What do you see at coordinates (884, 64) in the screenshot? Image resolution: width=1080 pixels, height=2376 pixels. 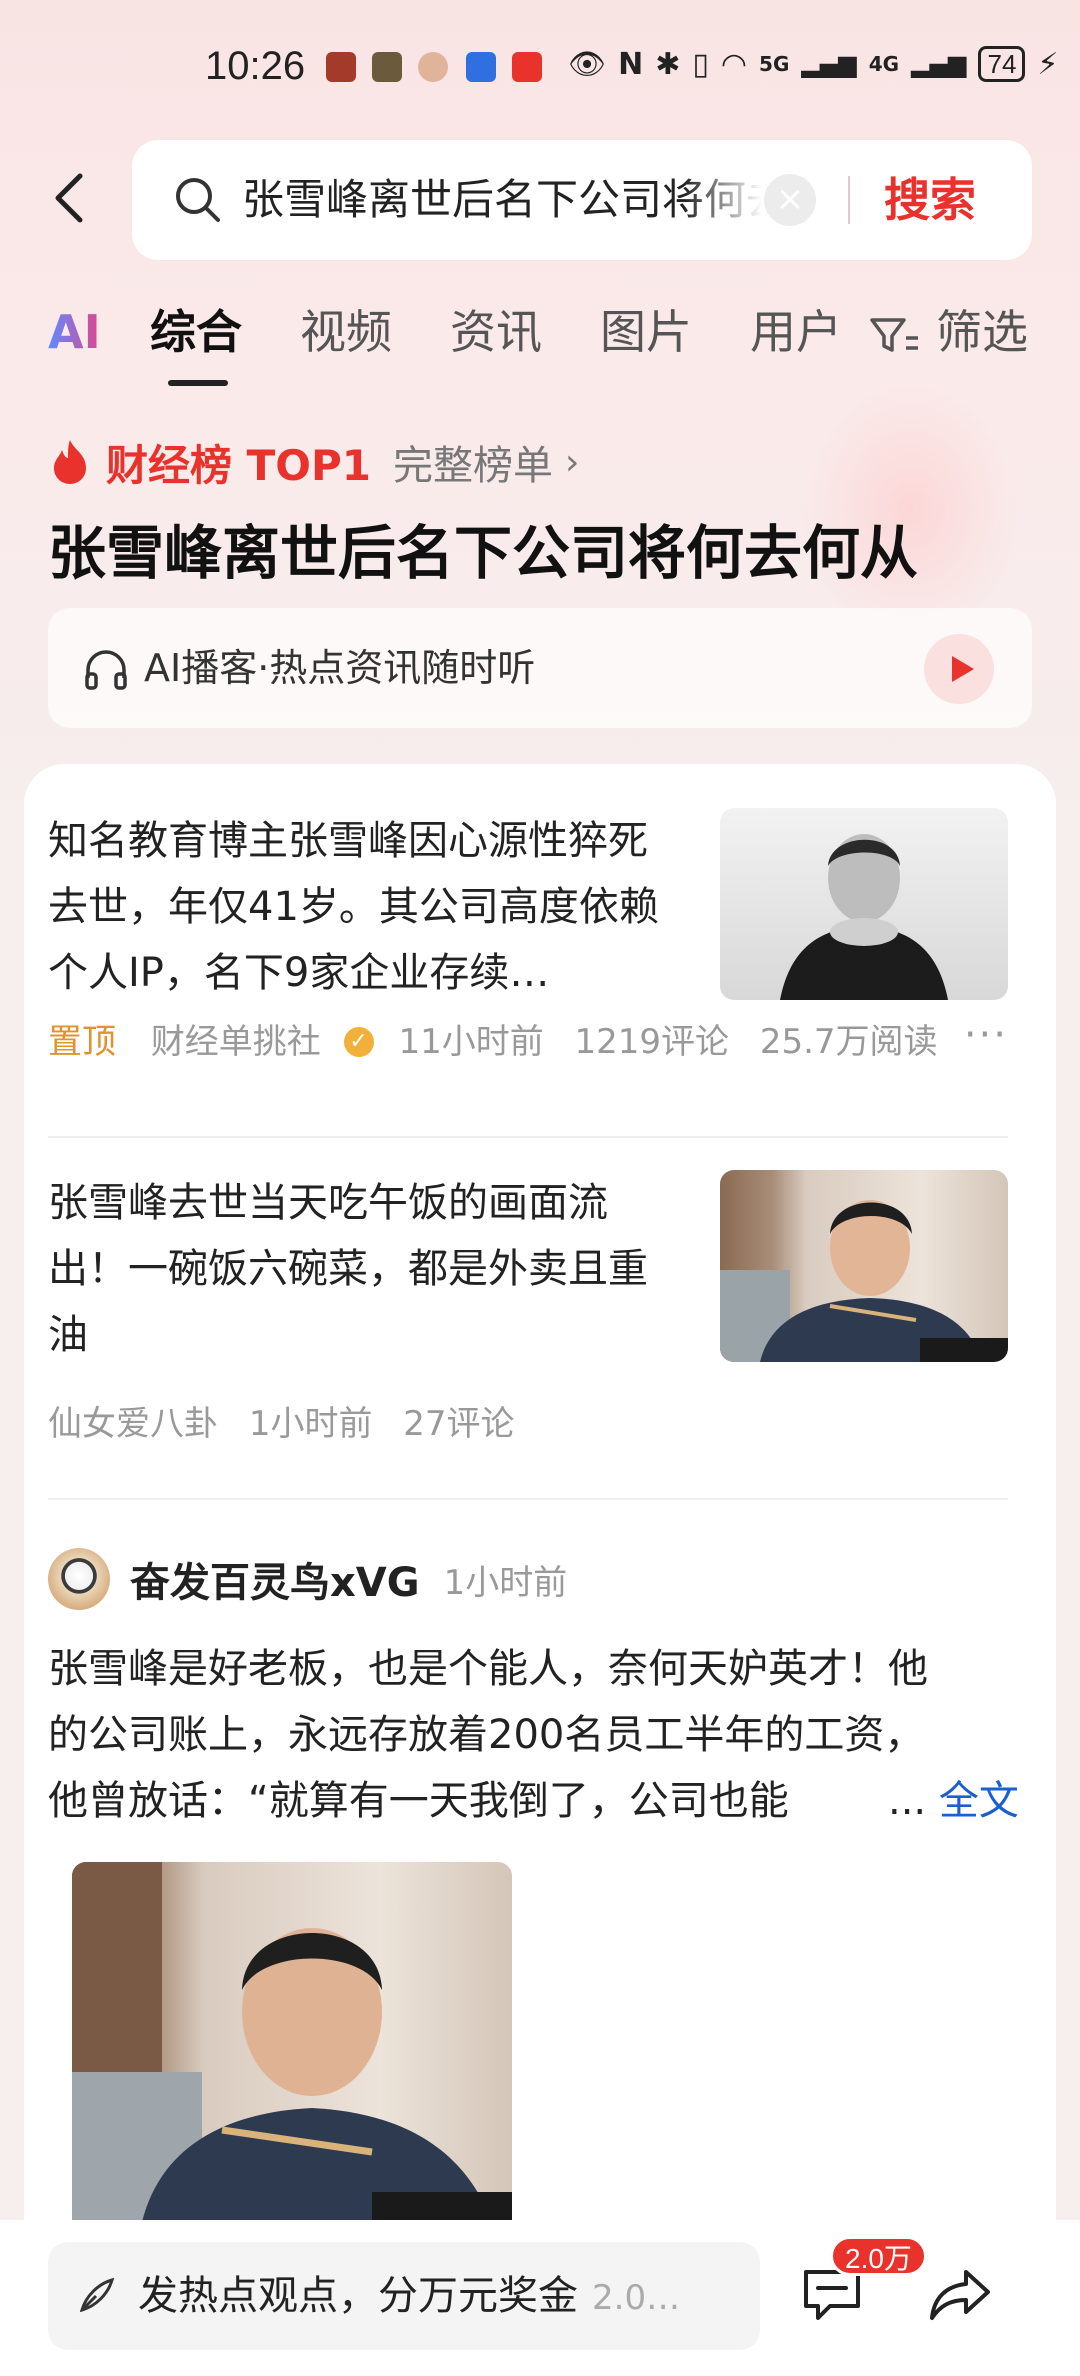 I see `signal-4g-icon: 4G` at bounding box center [884, 64].